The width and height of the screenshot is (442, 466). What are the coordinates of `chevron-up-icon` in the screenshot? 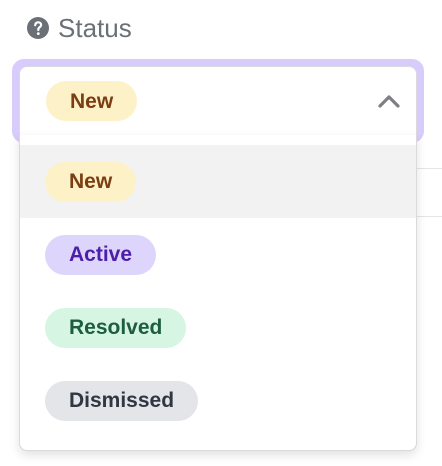 It's located at (389, 101).